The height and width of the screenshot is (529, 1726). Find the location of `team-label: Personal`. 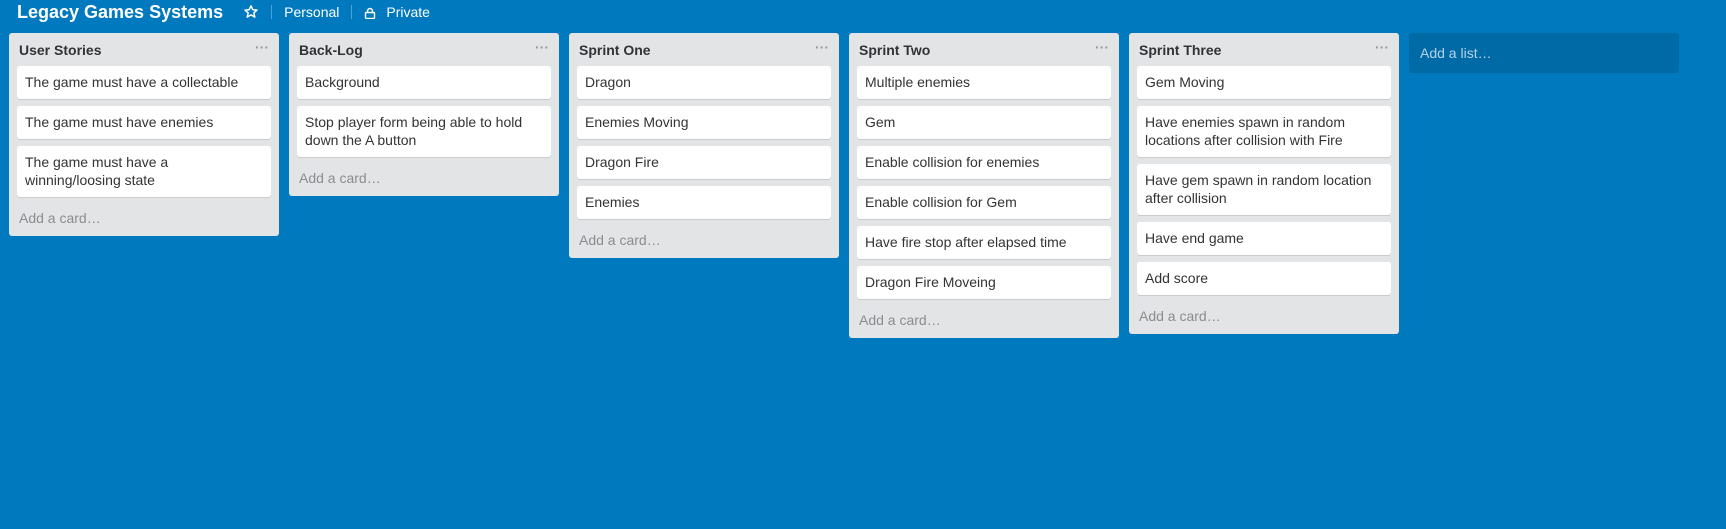

team-label: Personal is located at coordinates (312, 12).